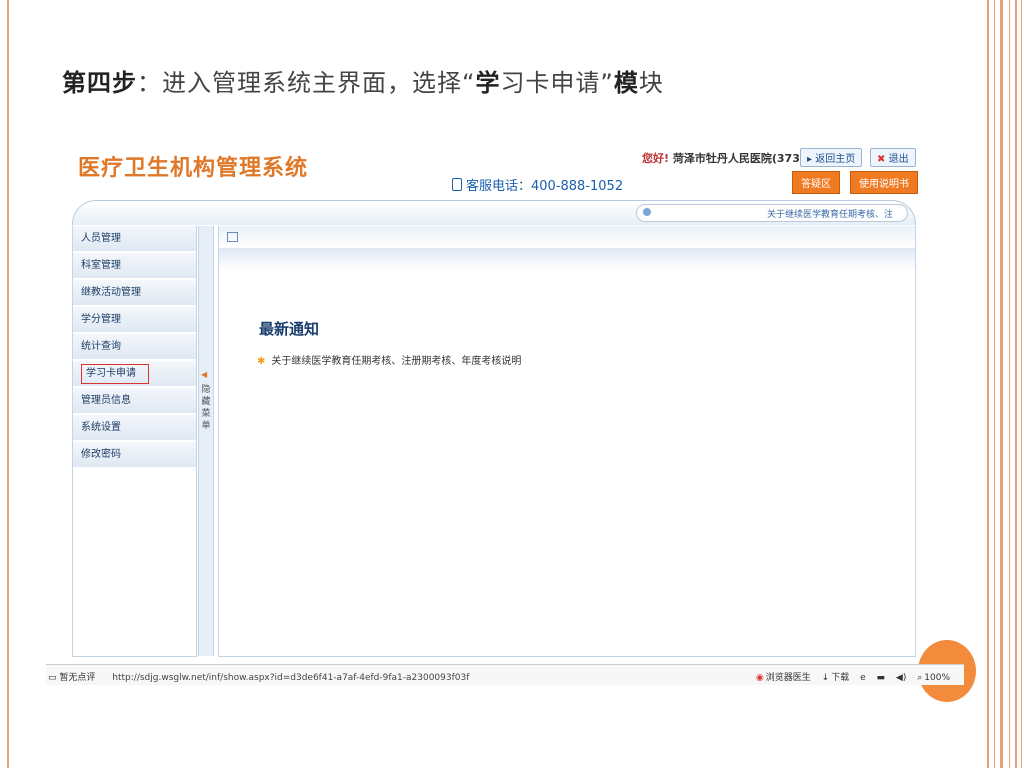 Image resolution: width=1024 pixels, height=768 pixels. Describe the element at coordinates (881, 159) in the screenshot. I see `close-icon: ✖` at that location.